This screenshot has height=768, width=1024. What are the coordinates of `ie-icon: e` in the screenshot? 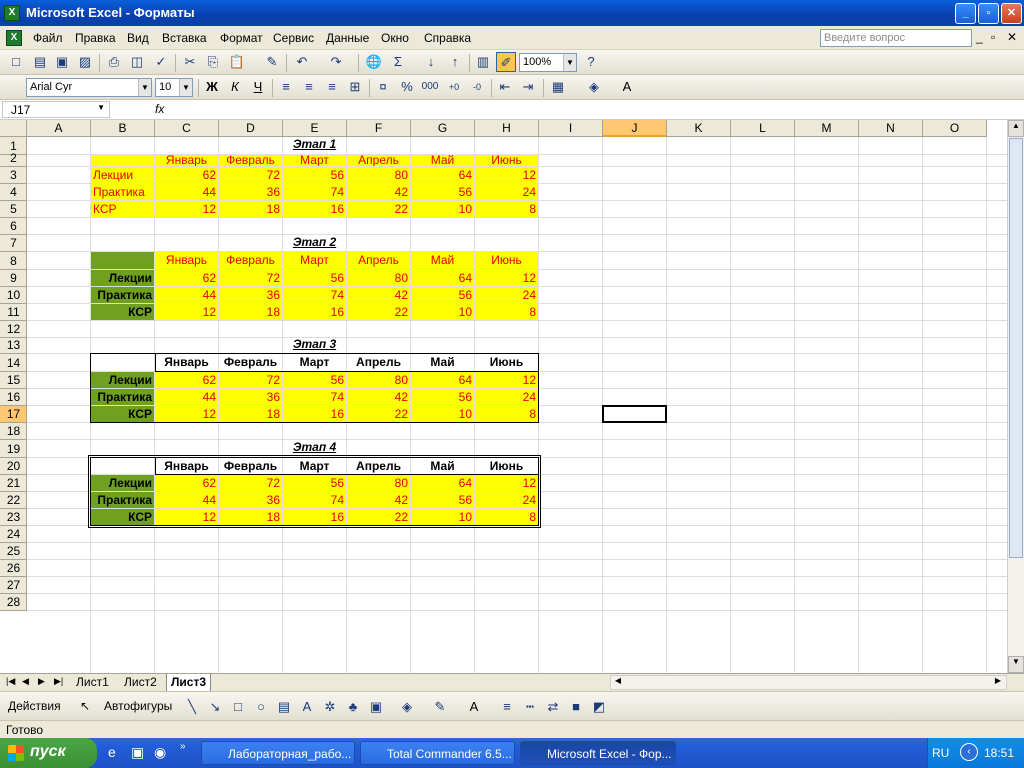 It's located at (112, 752).